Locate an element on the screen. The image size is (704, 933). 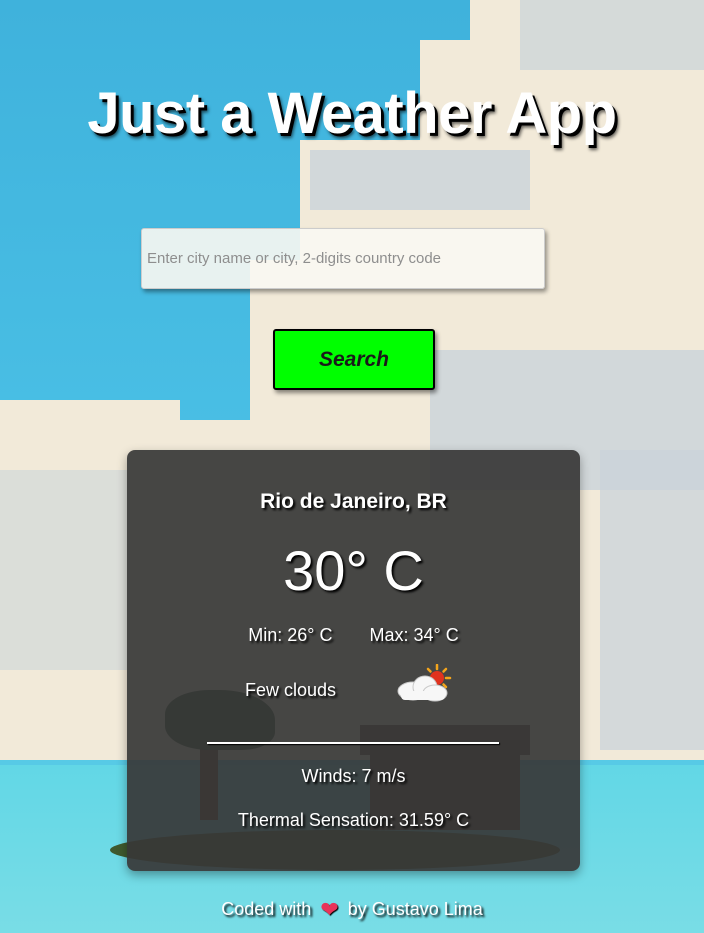
footer-author: by Gustavo Lima is located at coordinates (415, 909).